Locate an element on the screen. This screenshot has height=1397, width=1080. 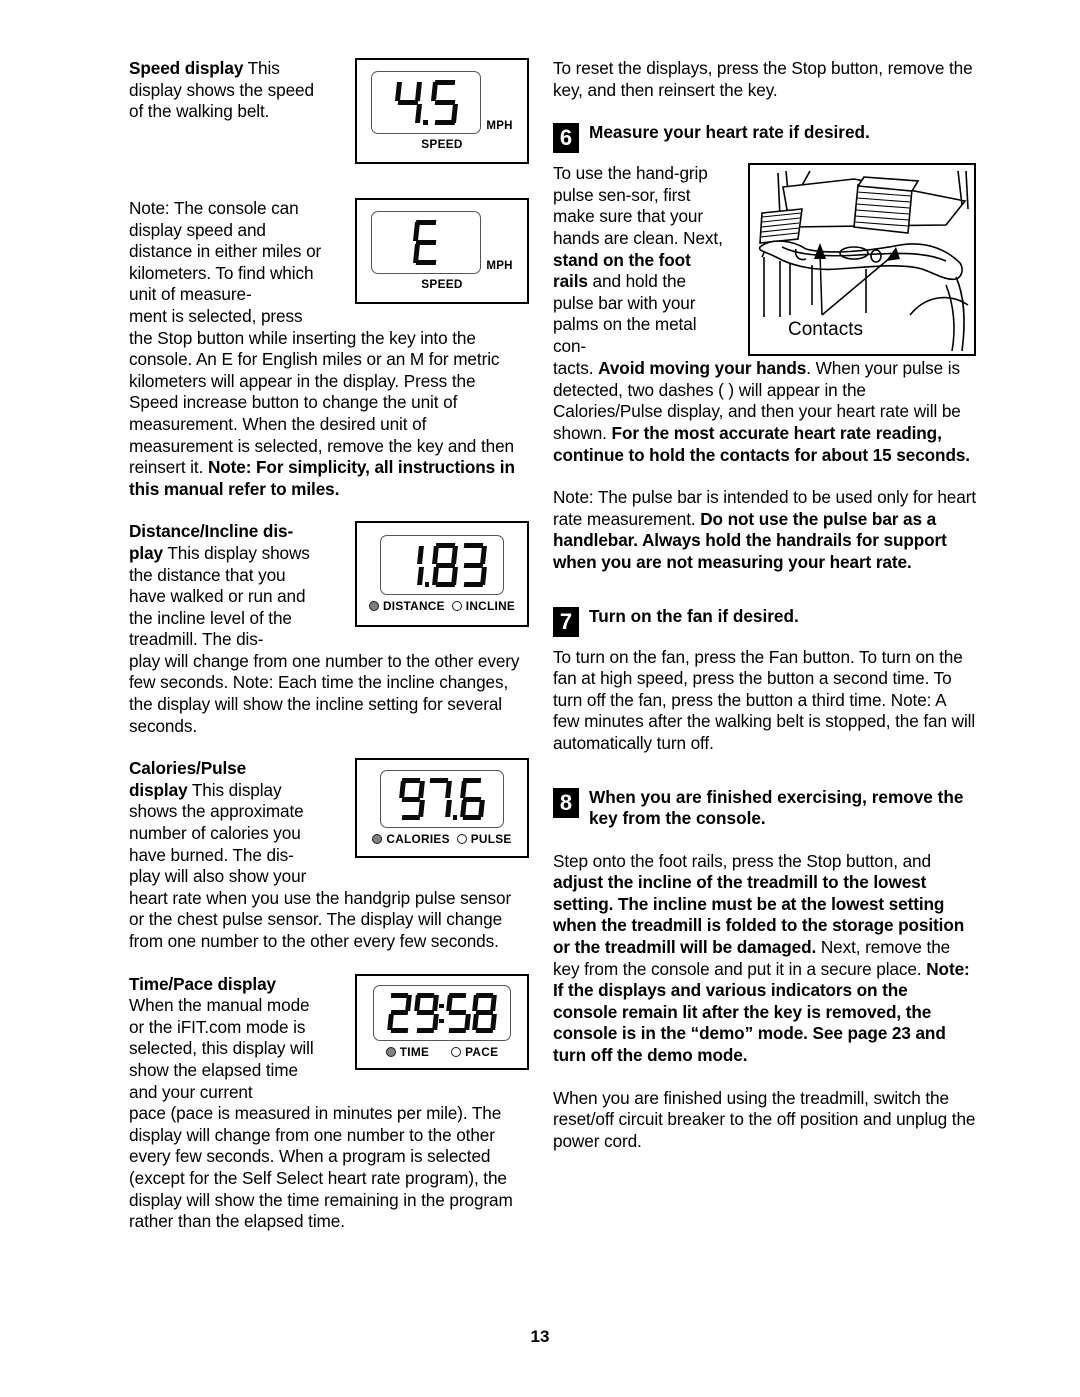
speed-caption: SPEED is located at coordinates (442, 144).